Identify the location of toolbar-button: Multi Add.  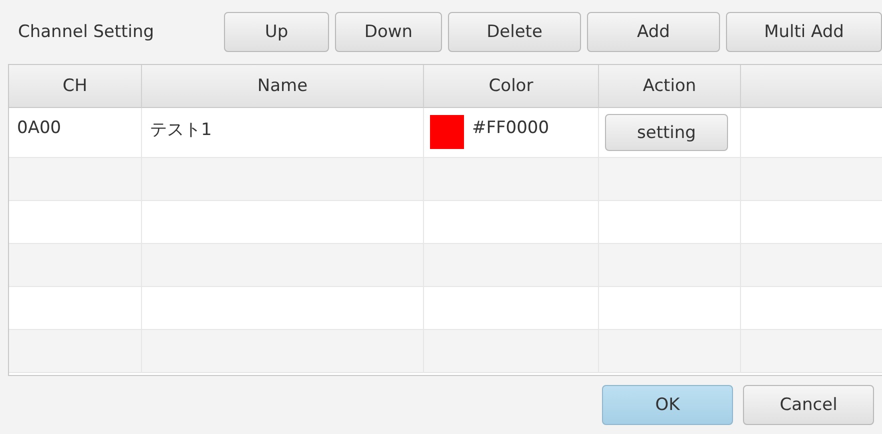
(804, 32).